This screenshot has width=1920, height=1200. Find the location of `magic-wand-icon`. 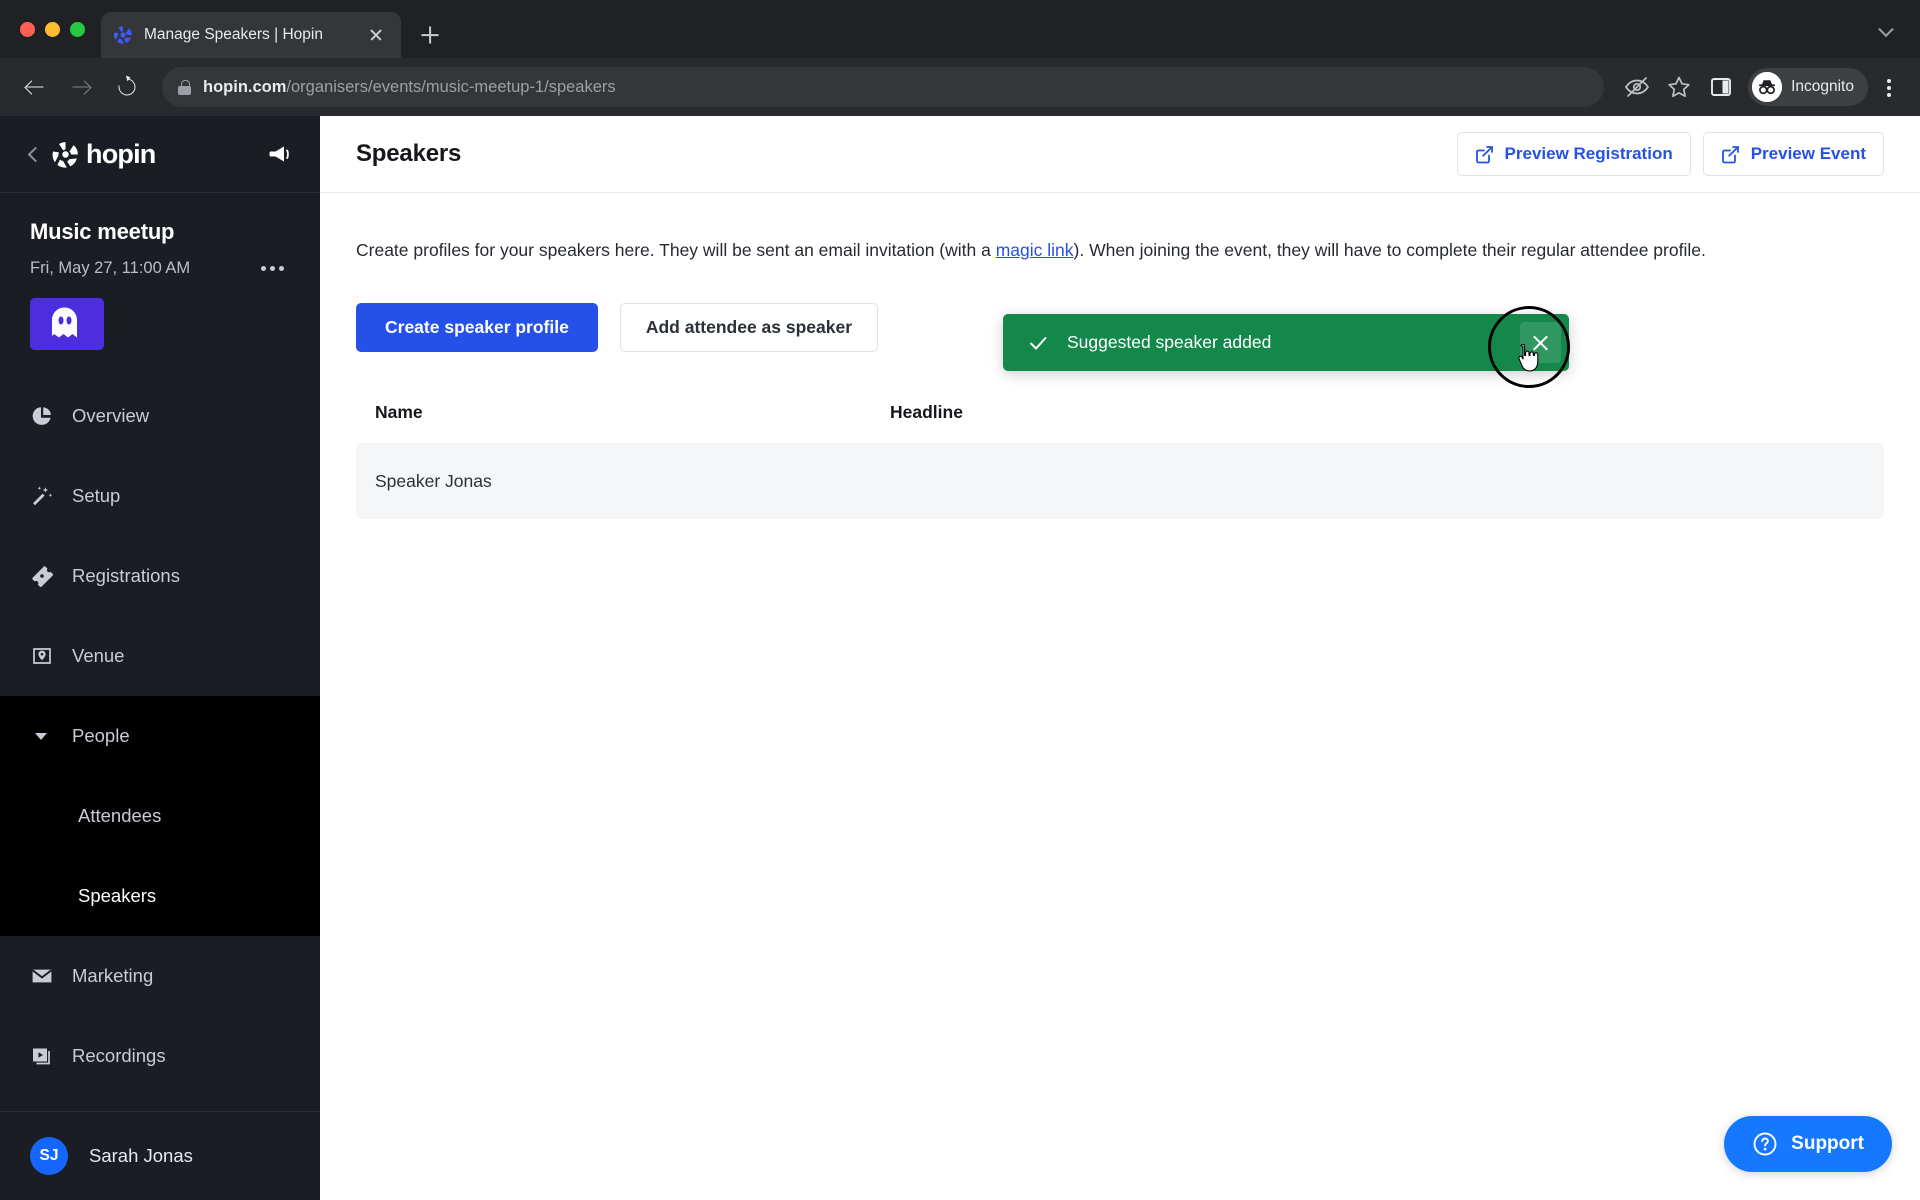

magic-wand-icon is located at coordinates (42, 496).